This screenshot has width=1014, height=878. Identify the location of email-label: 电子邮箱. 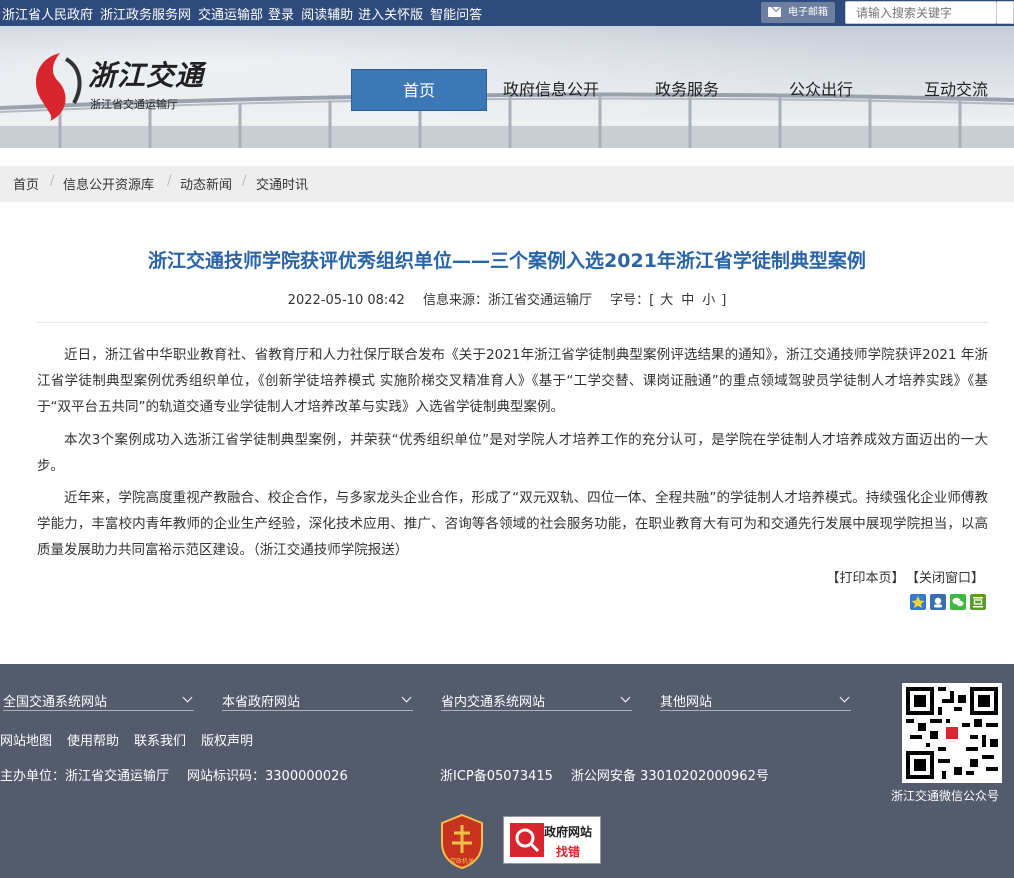
(808, 12).